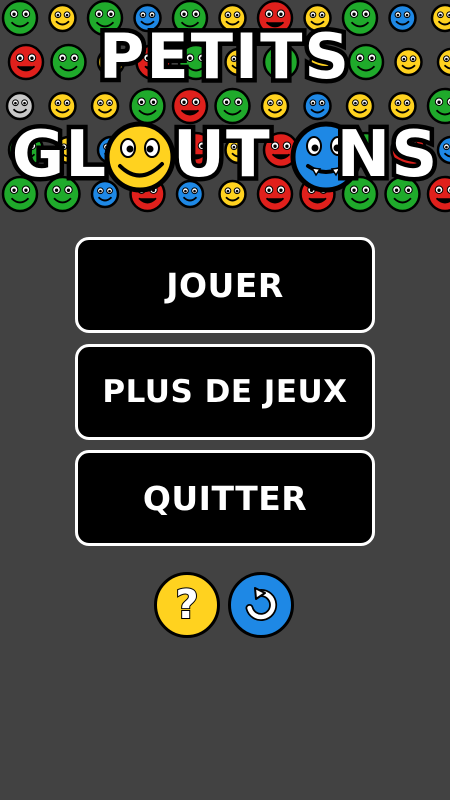  Describe the element at coordinates (387, 155) in the screenshot. I see `title-ns: NS` at that location.